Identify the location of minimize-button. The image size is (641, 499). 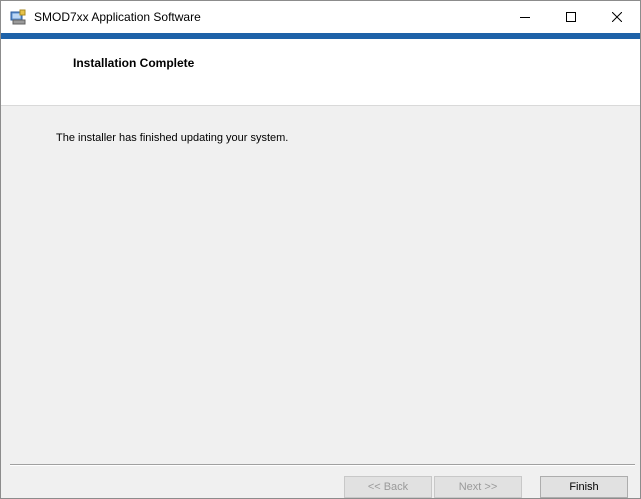
(525, 17).